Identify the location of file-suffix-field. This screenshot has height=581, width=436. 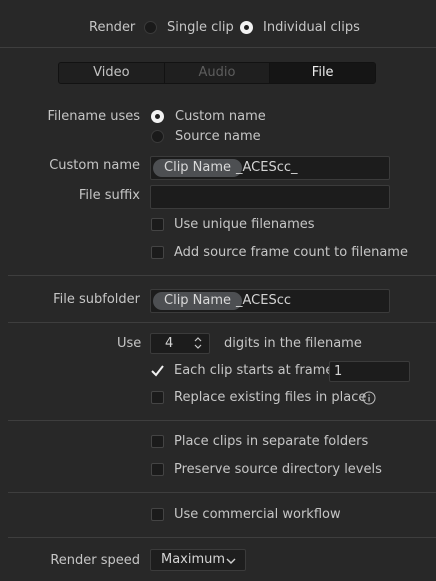
(270, 197).